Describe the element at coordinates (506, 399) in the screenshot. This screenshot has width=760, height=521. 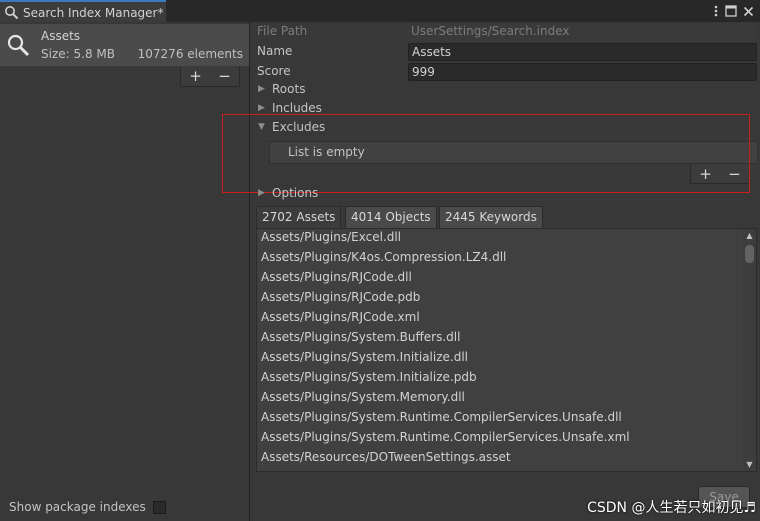
I see `list-item: Assets/Plugins/System.Memory.dll` at that location.